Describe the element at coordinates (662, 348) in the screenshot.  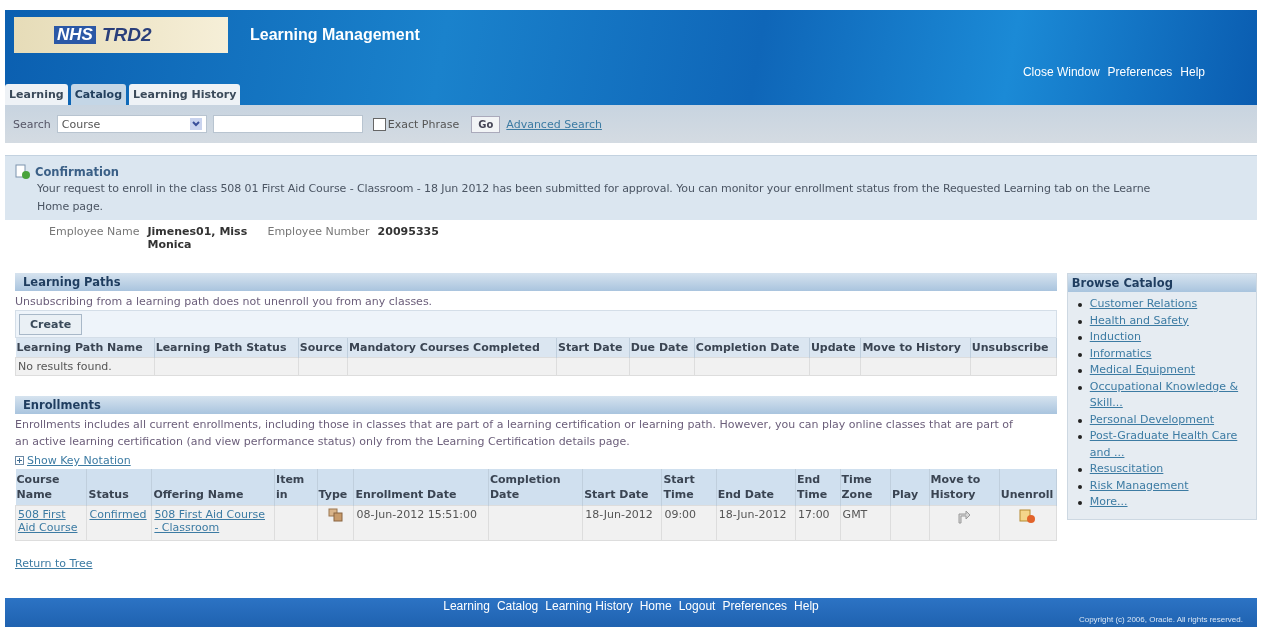
I see `column-header: Due Date` at that location.